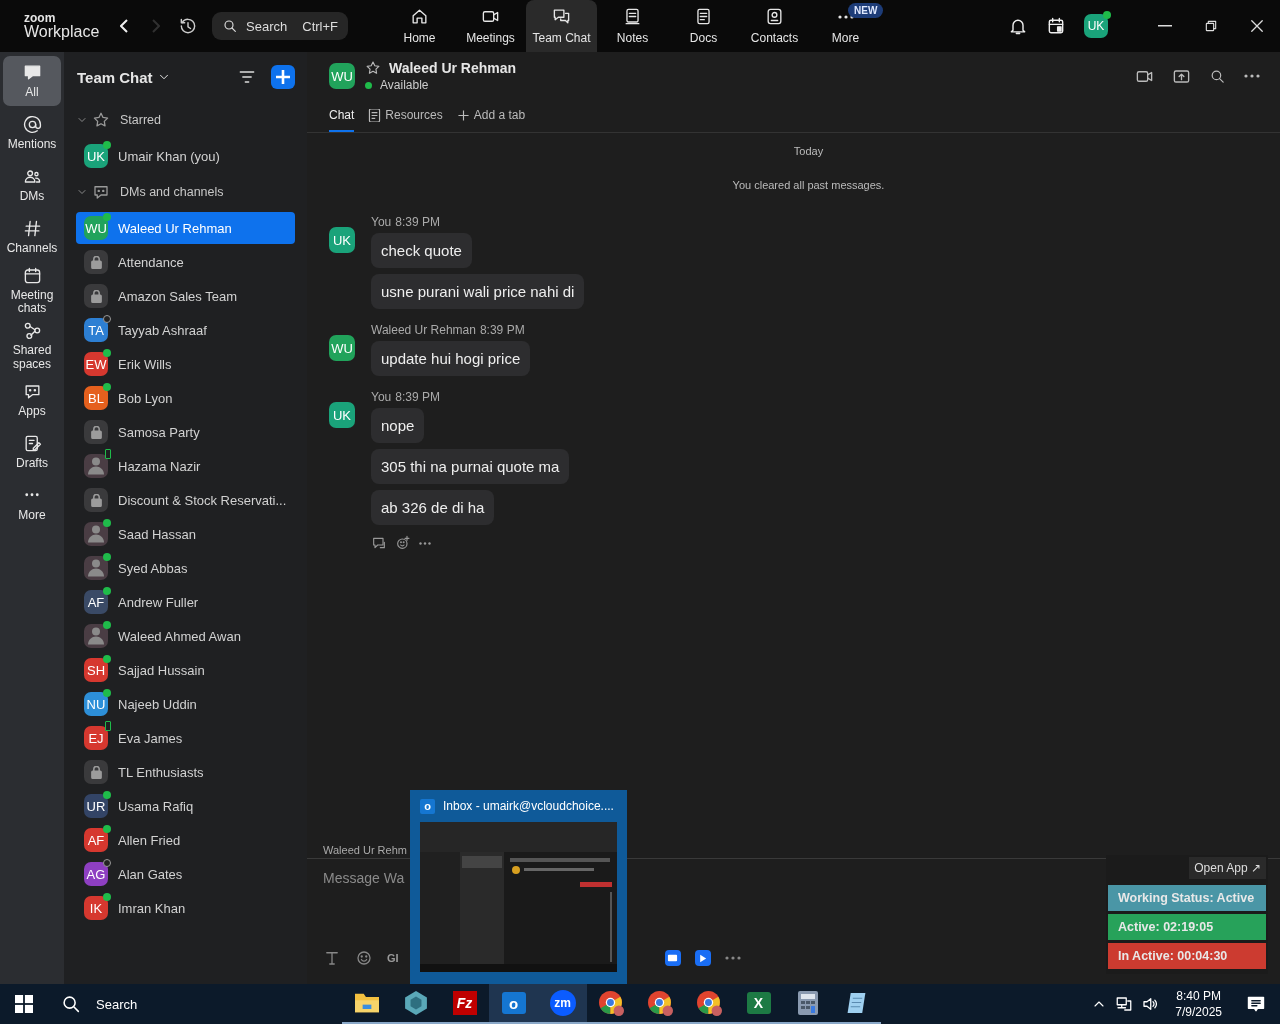  Describe the element at coordinates (419, 16) in the screenshot. I see `home-icon` at that location.